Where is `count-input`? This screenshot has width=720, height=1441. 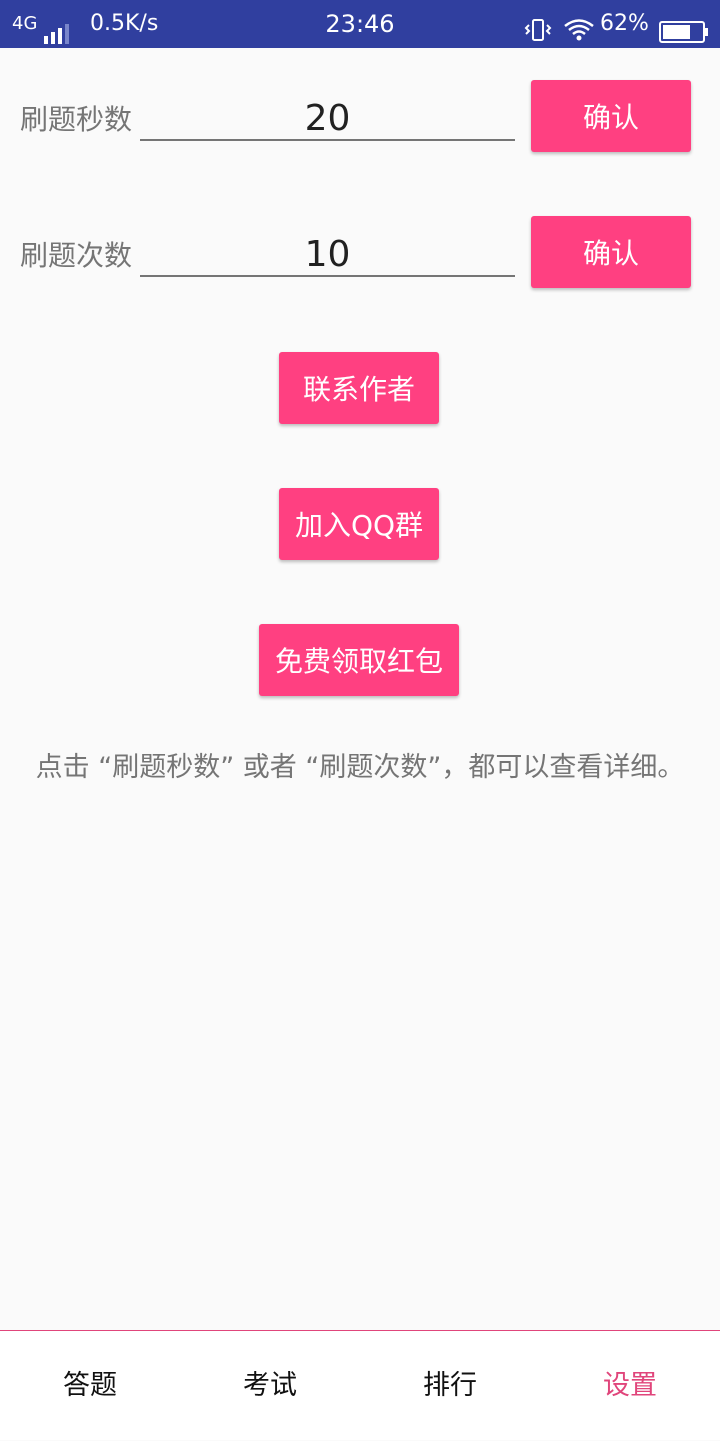 count-input is located at coordinates (327, 255).